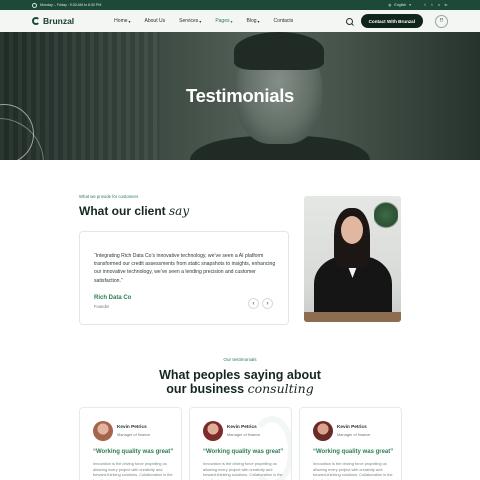  Describe the element at coordinates (36, 21) in the screenshot. I see `logo-icon` at that location.